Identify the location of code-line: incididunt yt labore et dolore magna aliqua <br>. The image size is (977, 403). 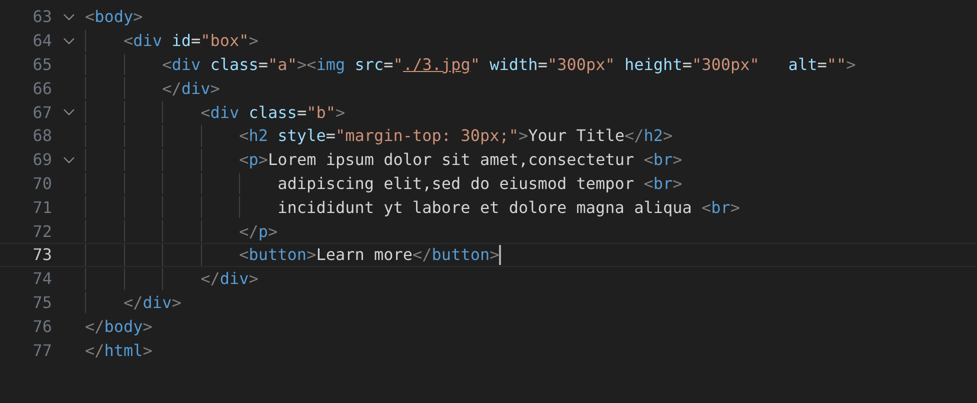
(508, 207).